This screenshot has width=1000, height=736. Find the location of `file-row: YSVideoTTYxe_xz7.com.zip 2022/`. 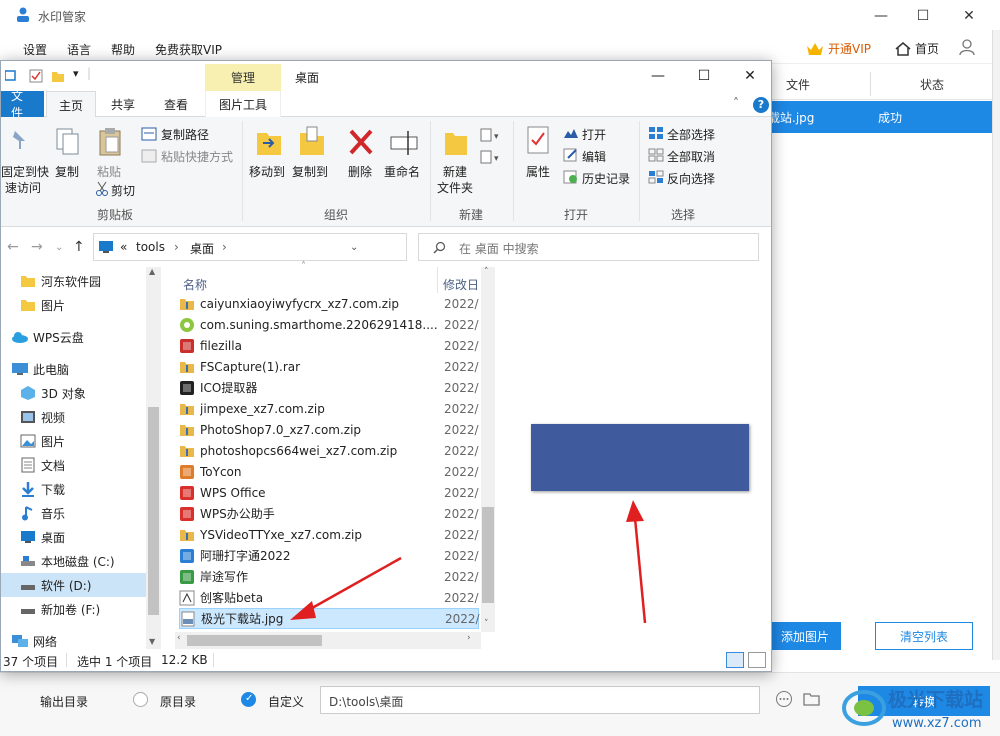

file-row: YSVideoTTYxe_xz7.com.zip 2022/ is located at coordinates (329, 534).